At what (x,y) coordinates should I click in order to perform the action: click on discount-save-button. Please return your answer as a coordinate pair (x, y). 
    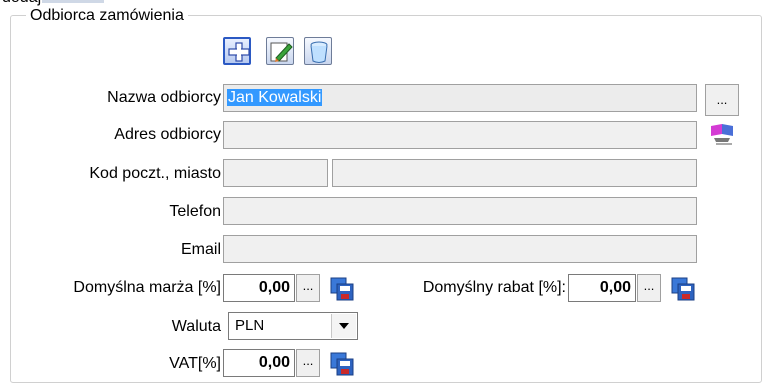
    Looking at the image, I should click on (683, 289).